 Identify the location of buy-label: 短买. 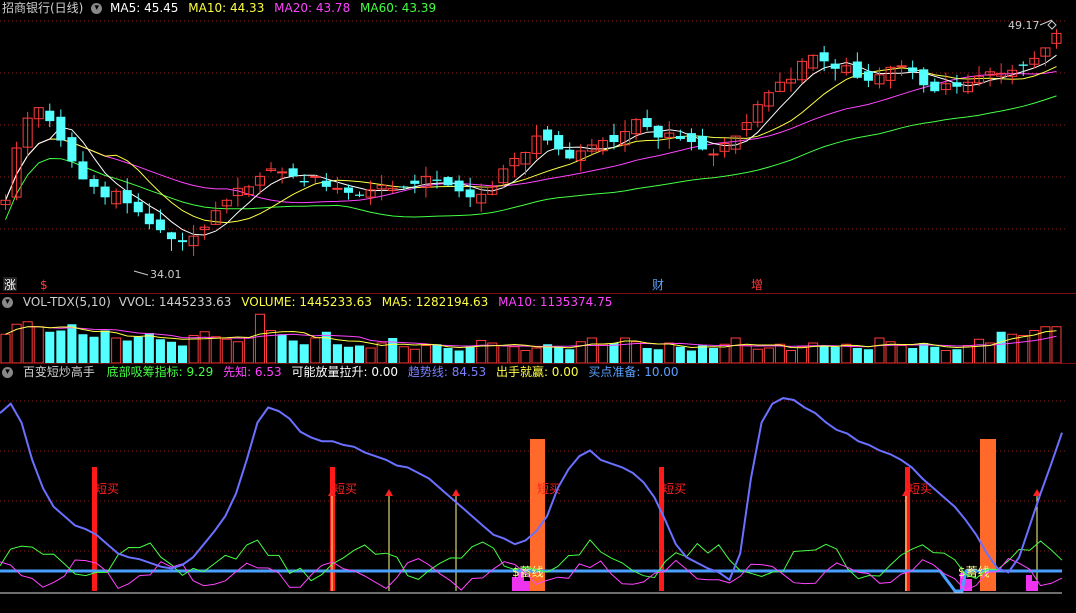
(674, 489).